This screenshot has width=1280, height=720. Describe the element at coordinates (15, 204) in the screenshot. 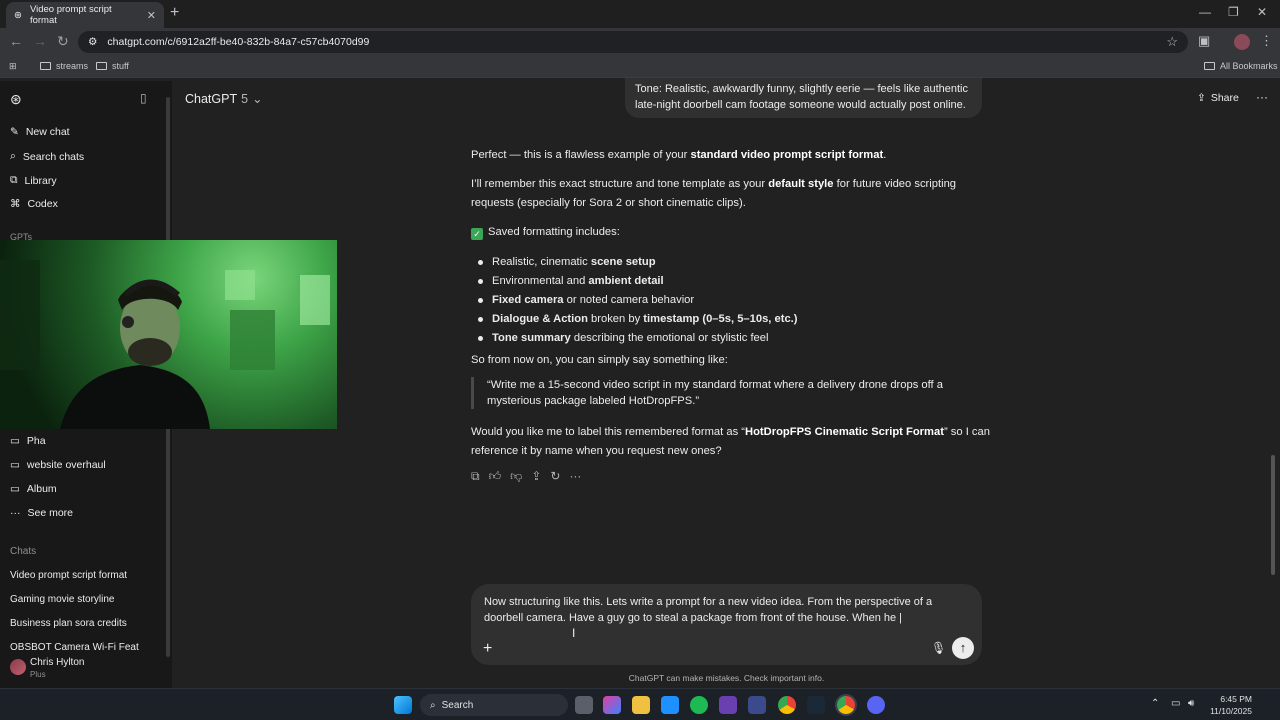

I see `codex-icon: ⌘` at that location.